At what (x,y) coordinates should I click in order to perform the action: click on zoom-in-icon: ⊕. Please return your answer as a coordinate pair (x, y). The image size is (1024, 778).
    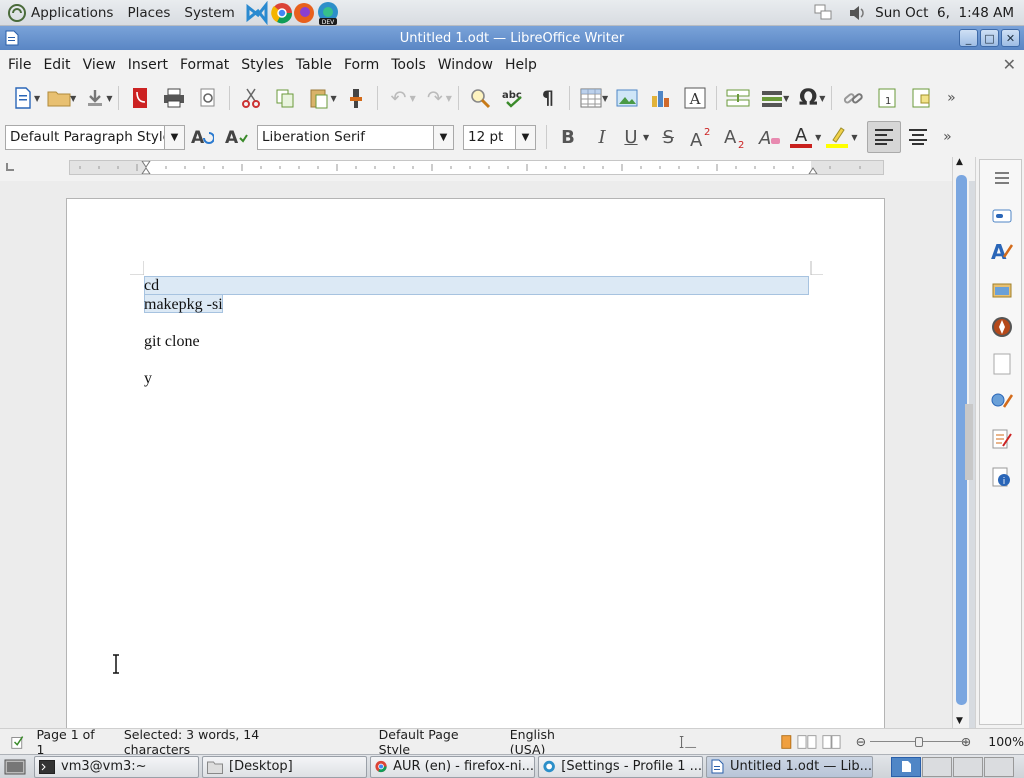
    Looking at the image, I should click on (966, 741).